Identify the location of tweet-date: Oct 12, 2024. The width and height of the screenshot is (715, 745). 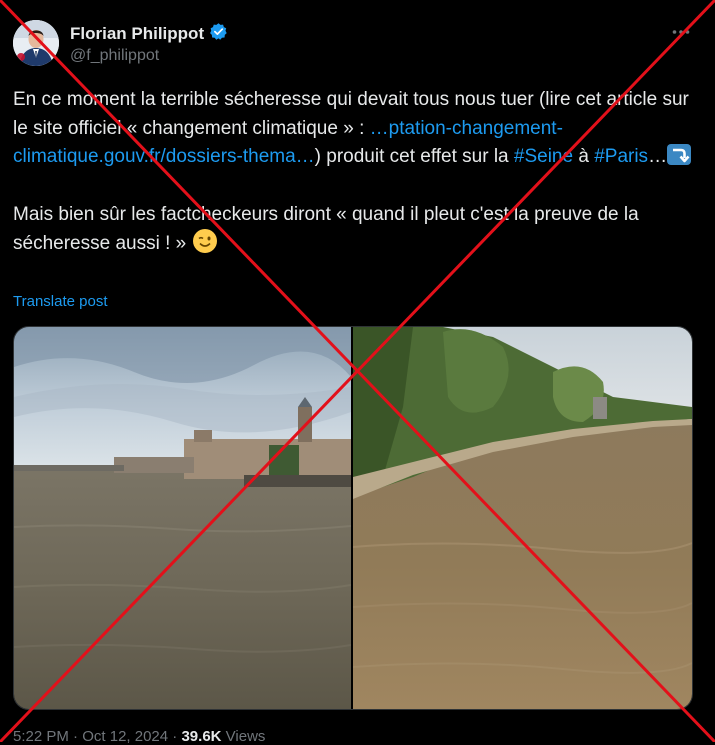
(125, 736).